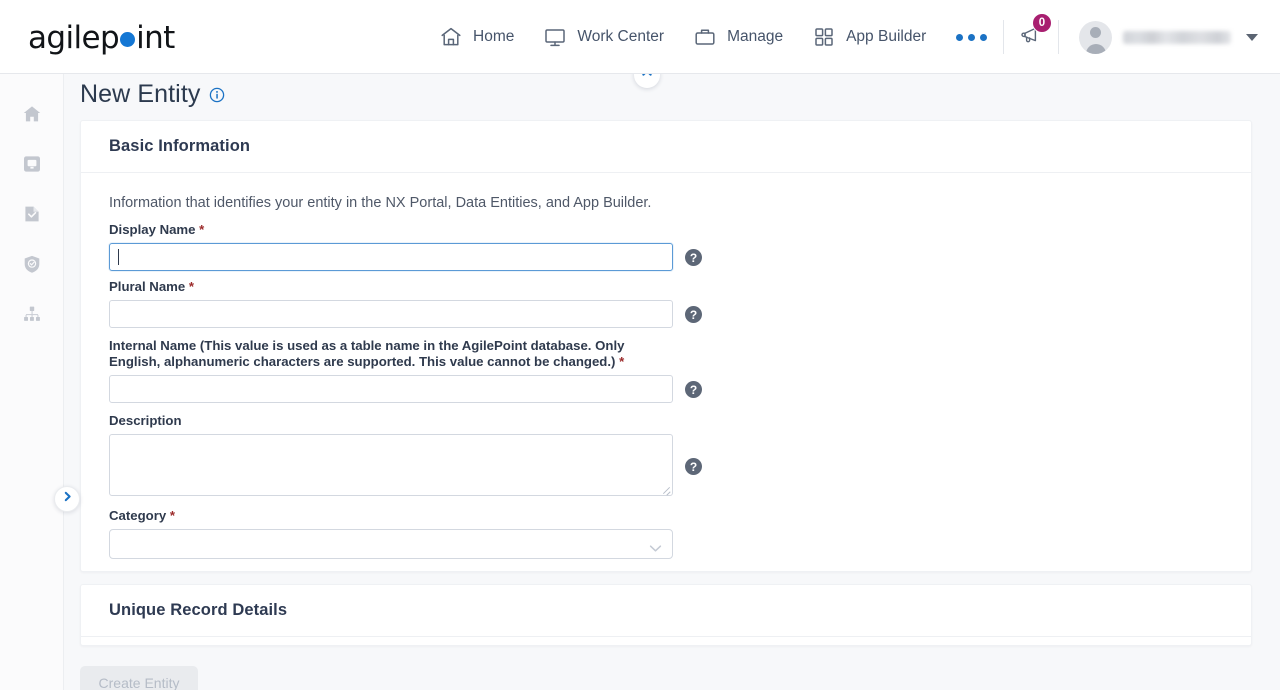  I want to click on info-icon, so click(217, 95).